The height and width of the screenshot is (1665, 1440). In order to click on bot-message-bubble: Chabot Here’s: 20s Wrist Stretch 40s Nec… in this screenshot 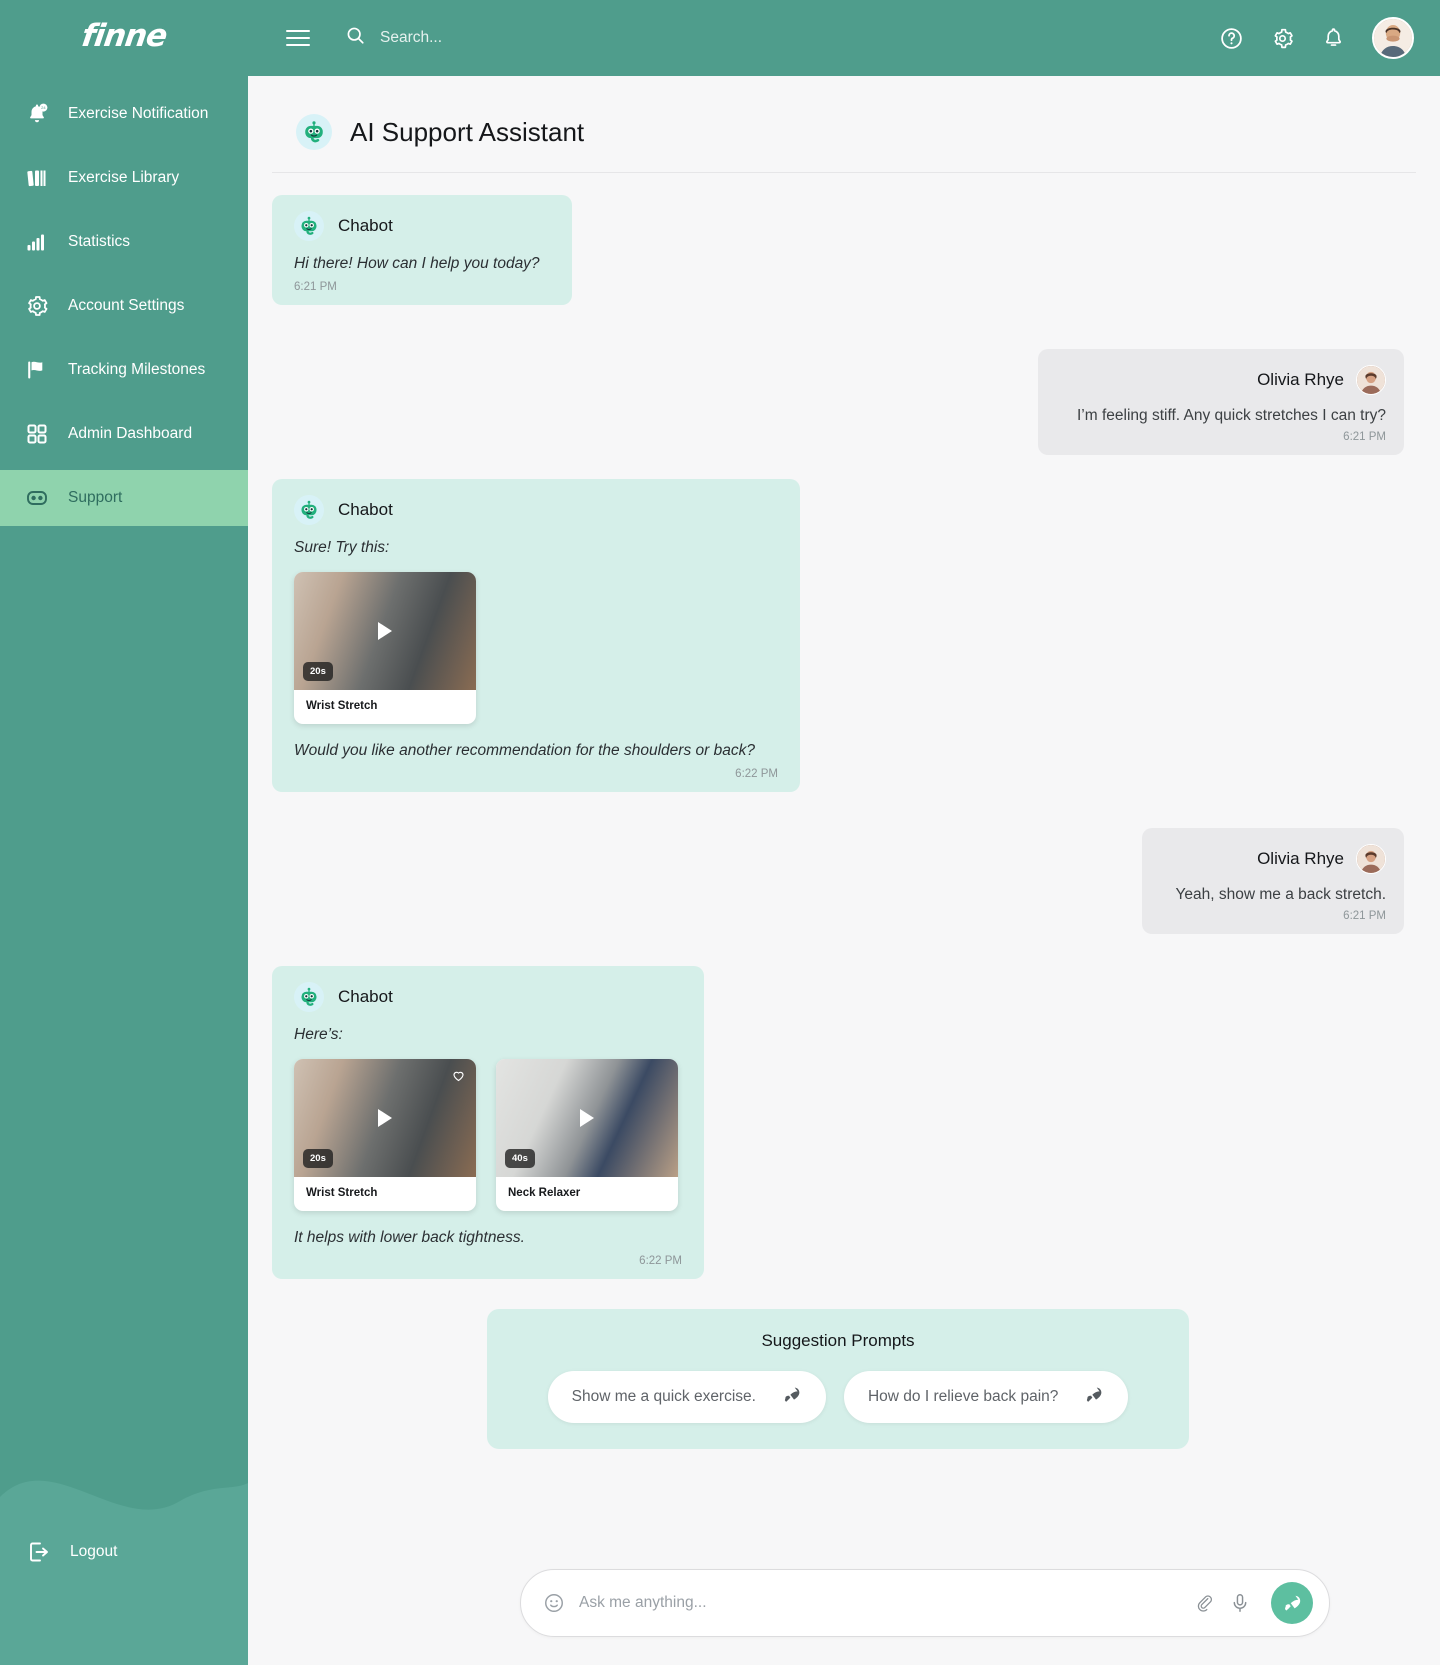, I will do `click(488, 1123)`.